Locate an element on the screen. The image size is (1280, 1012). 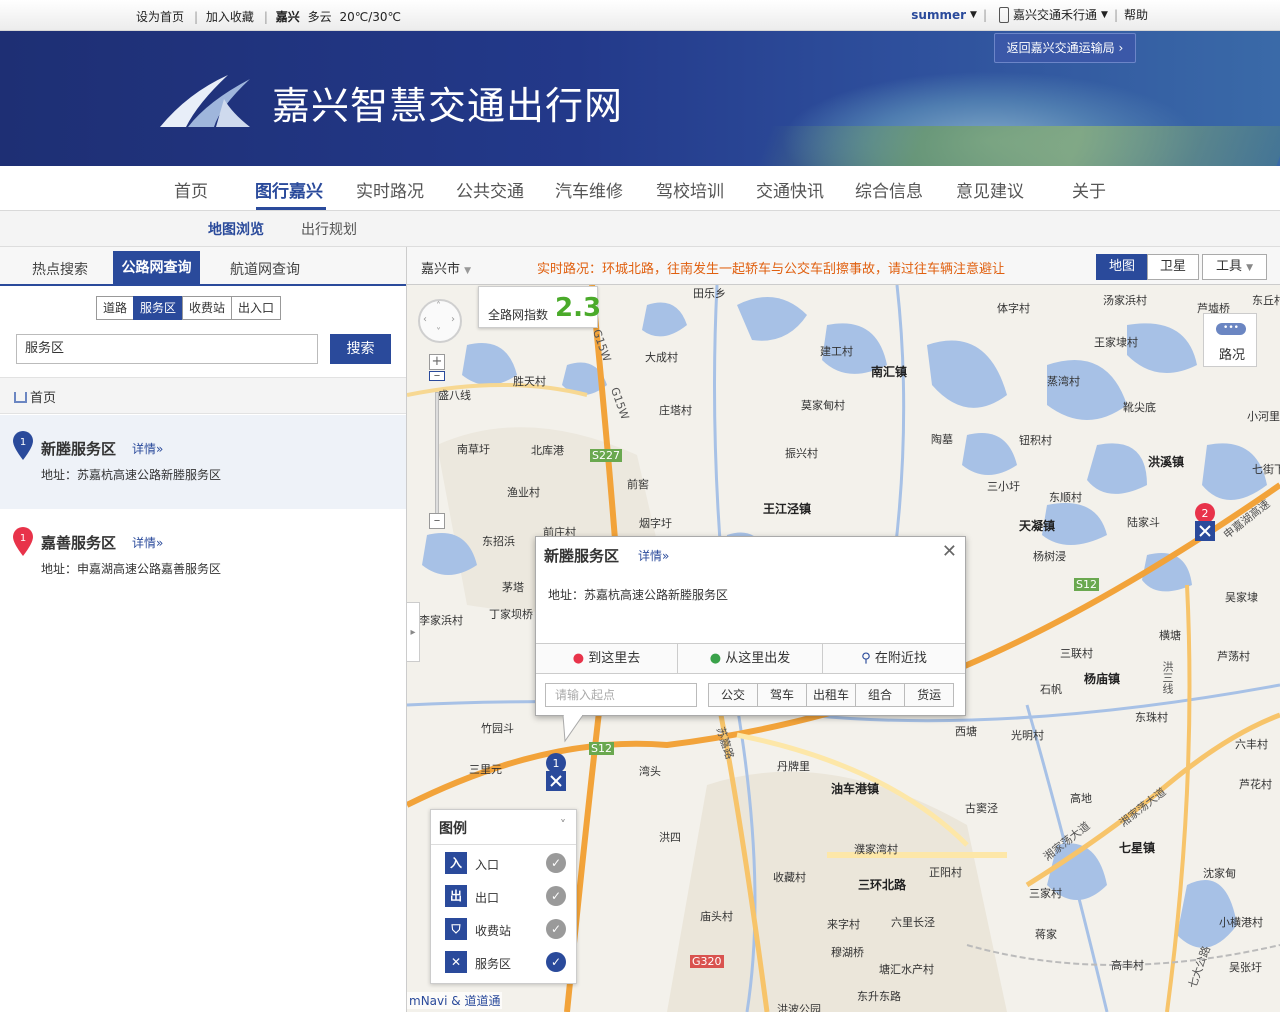
phone-icon is located at coordinates (1004, 14).